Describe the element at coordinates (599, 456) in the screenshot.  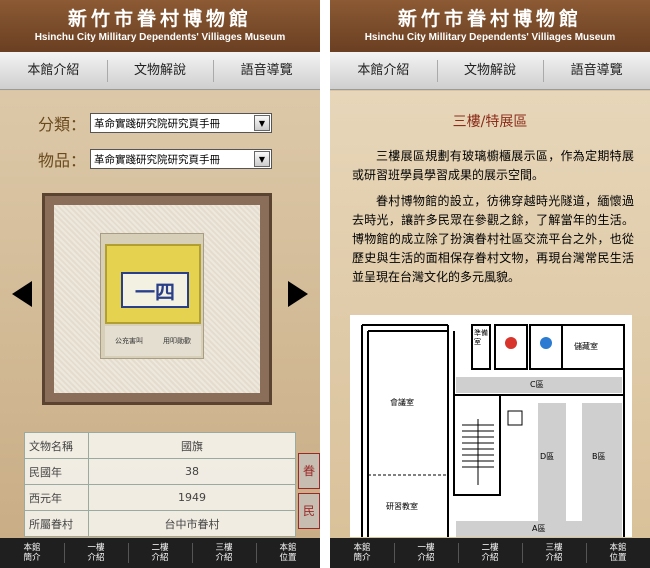
I see `zone-b-label: B區` at that location.